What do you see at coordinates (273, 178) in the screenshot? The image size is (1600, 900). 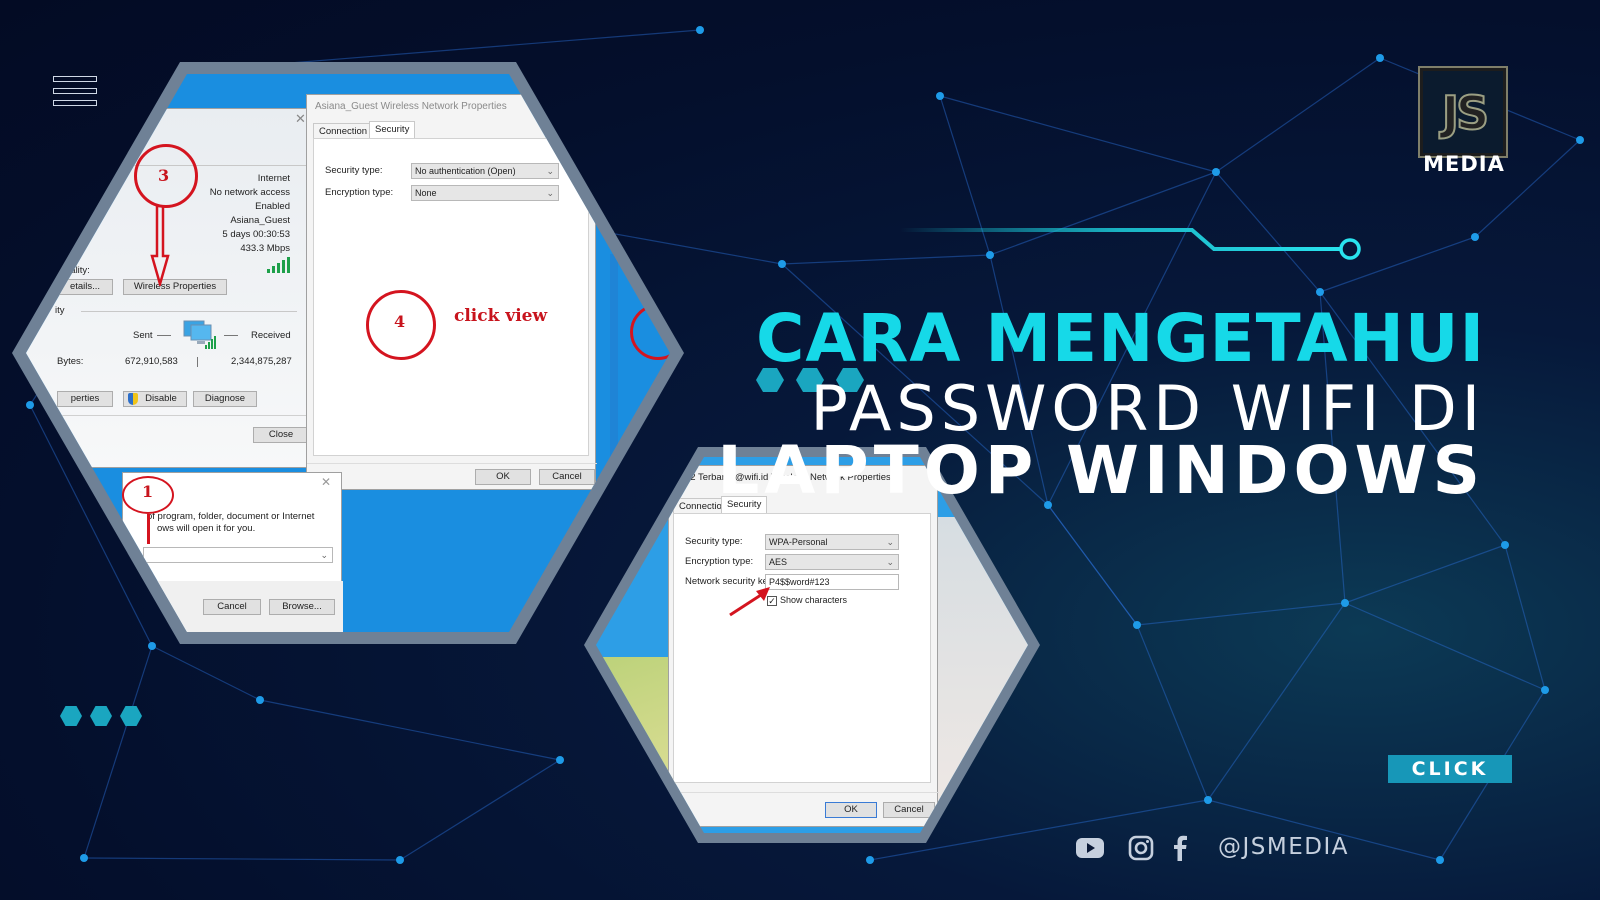 I see `connection-value: Internet` at bounding box center [273, 178].